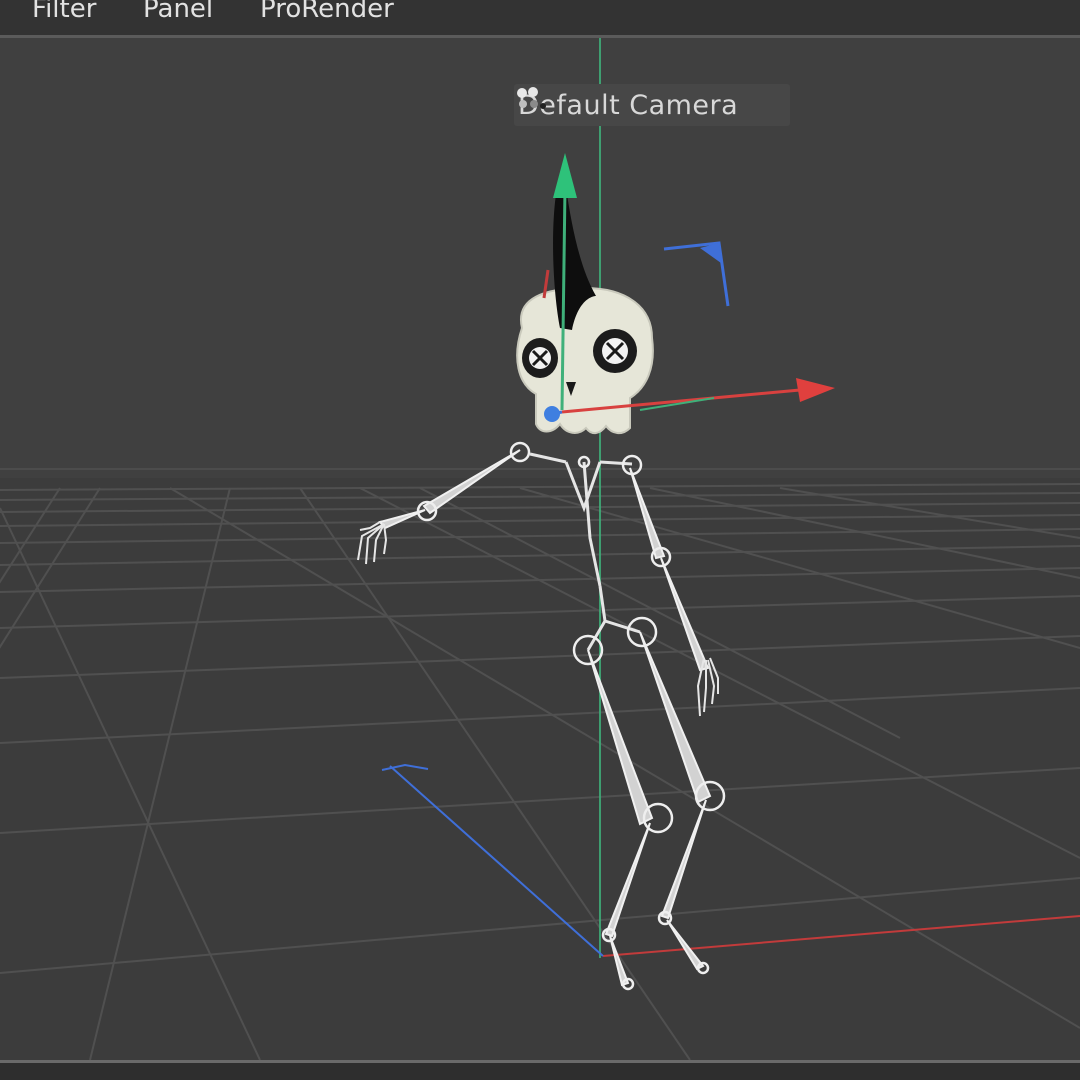 This screenshot has width=1080, height=1080. Describe the element at coordinates (628, 105) in the screenshot. I see `camera-label-text: Default Camera` at that location.